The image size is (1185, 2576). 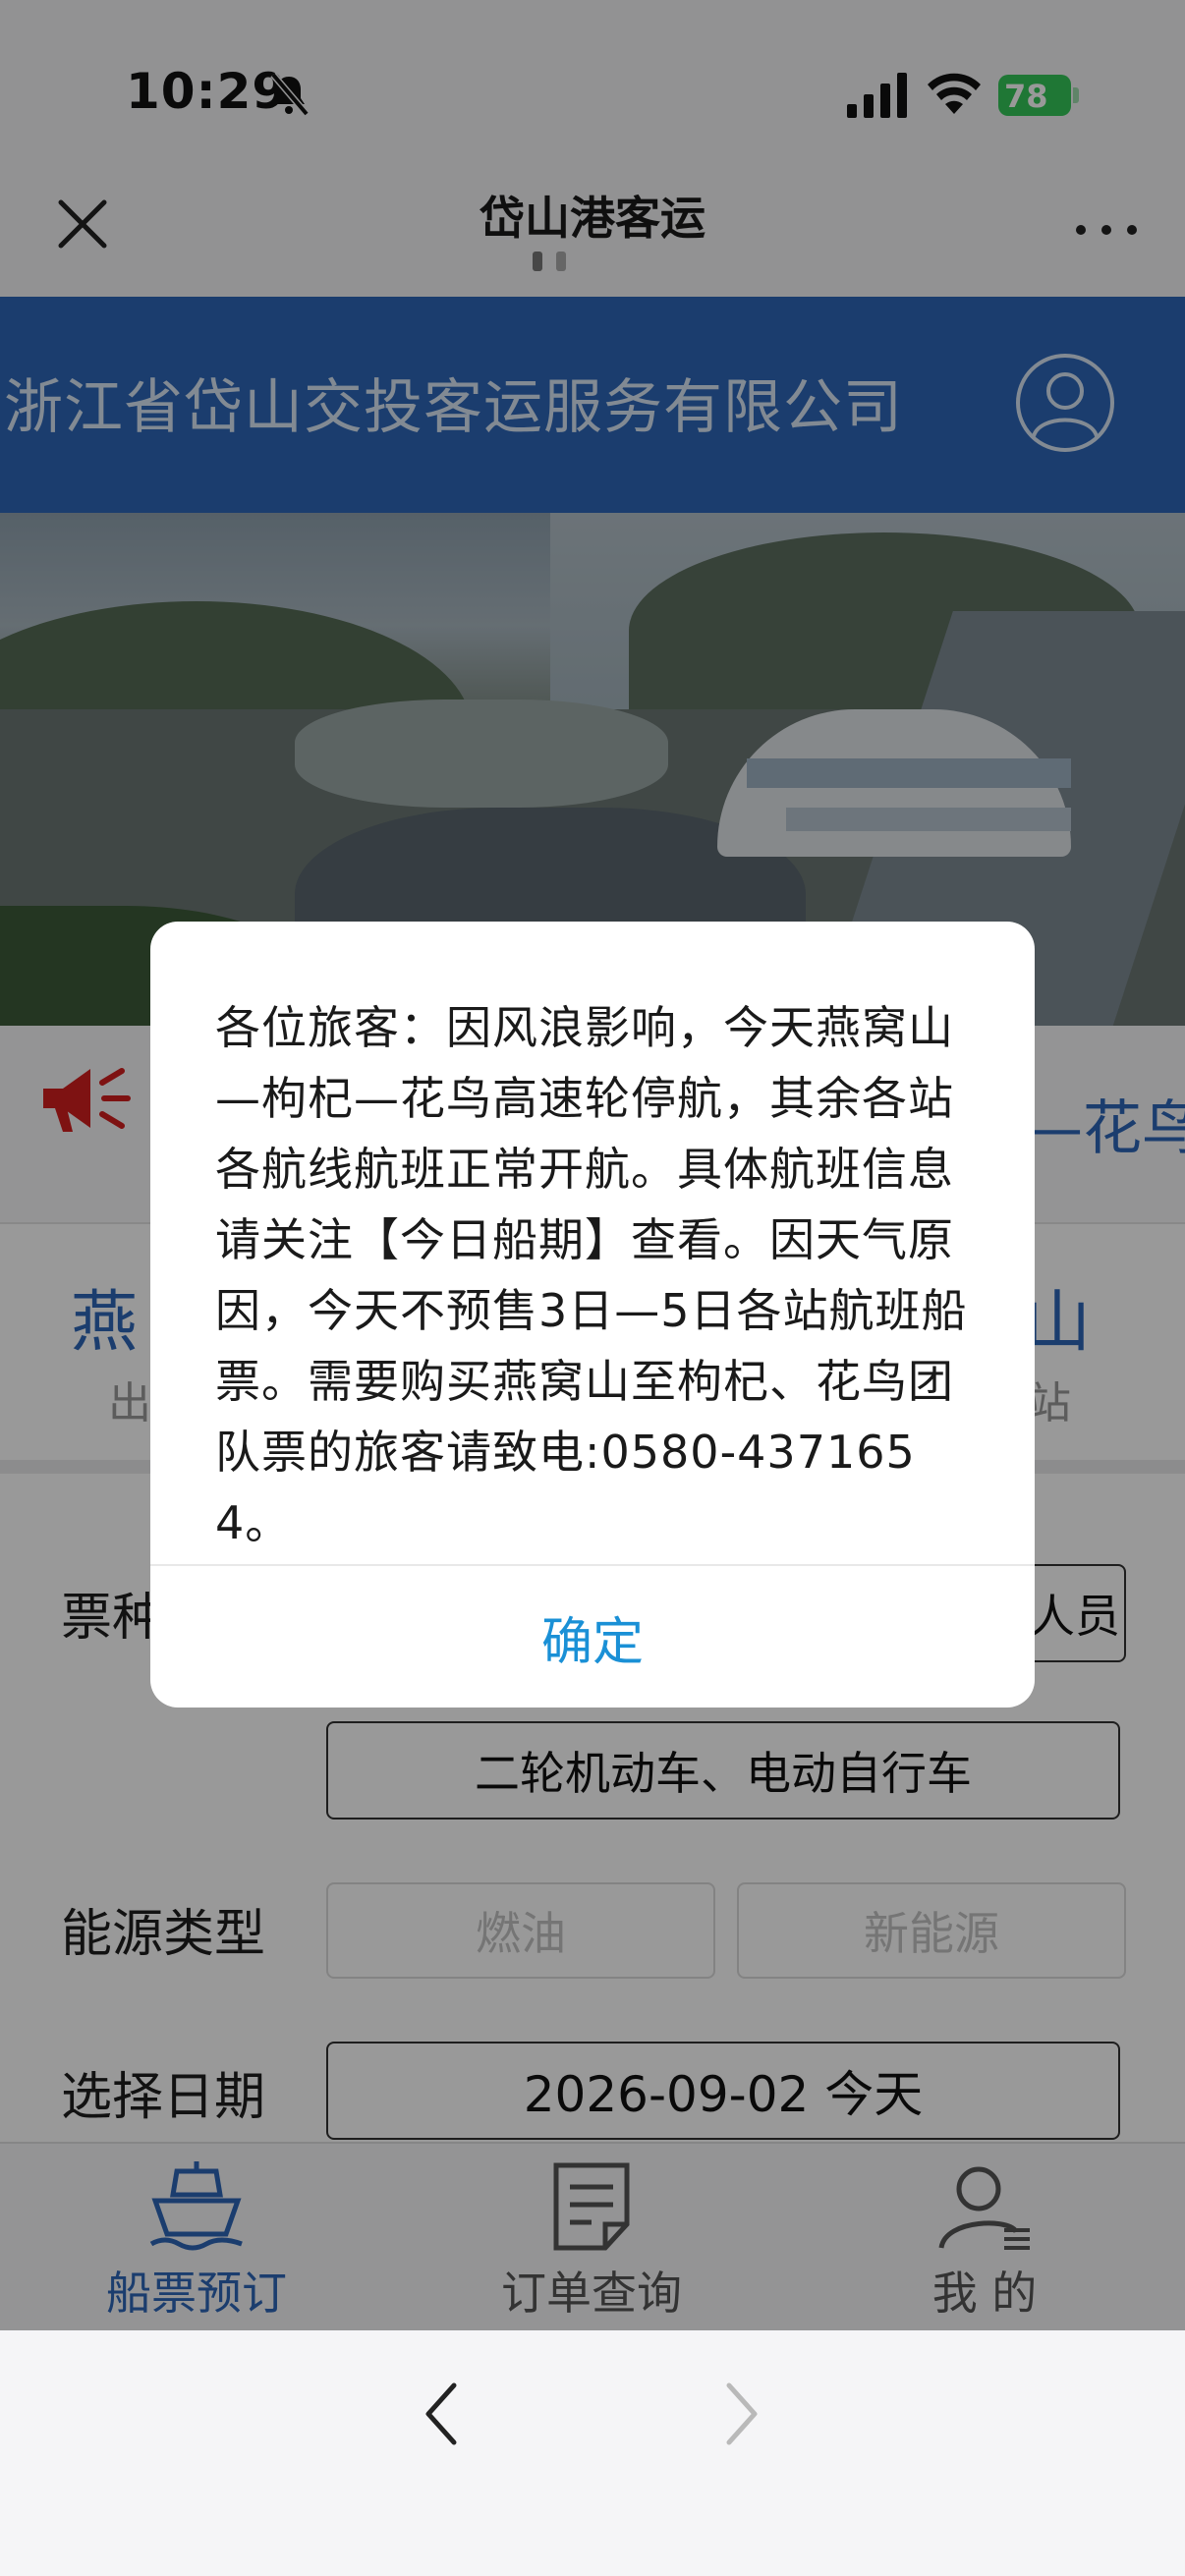 What do you see at coordinates (592, 2453) in the screenshot?
I see `browser-toolbar` at bounding box center [592, 2453].